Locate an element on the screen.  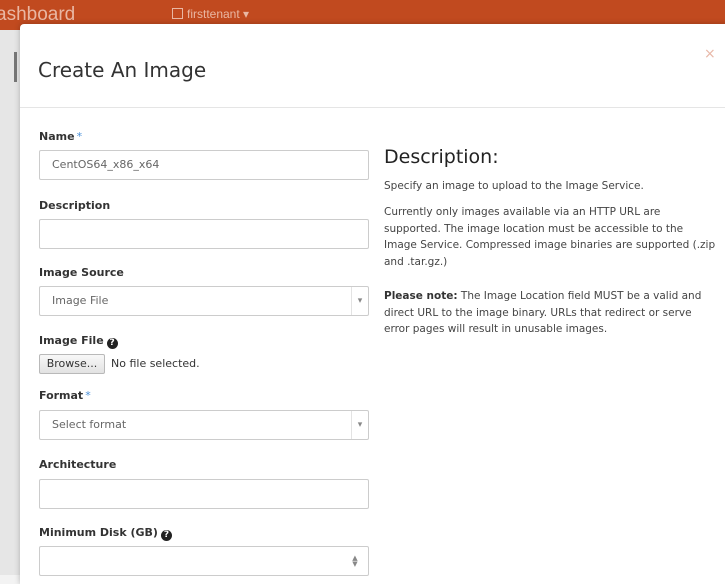
format-value: Select format is located at coordinates (89, 424).